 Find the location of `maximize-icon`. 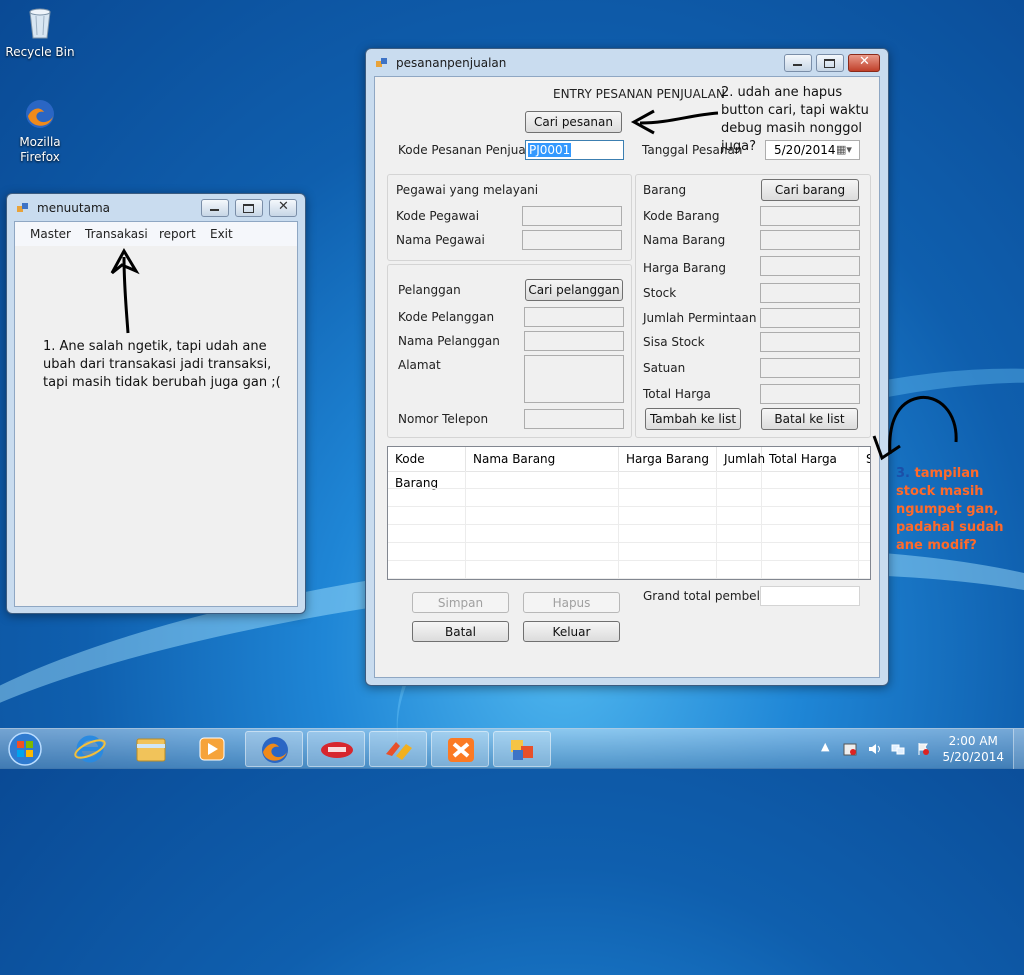

maximize-icon is located at coordinates (248, 208).